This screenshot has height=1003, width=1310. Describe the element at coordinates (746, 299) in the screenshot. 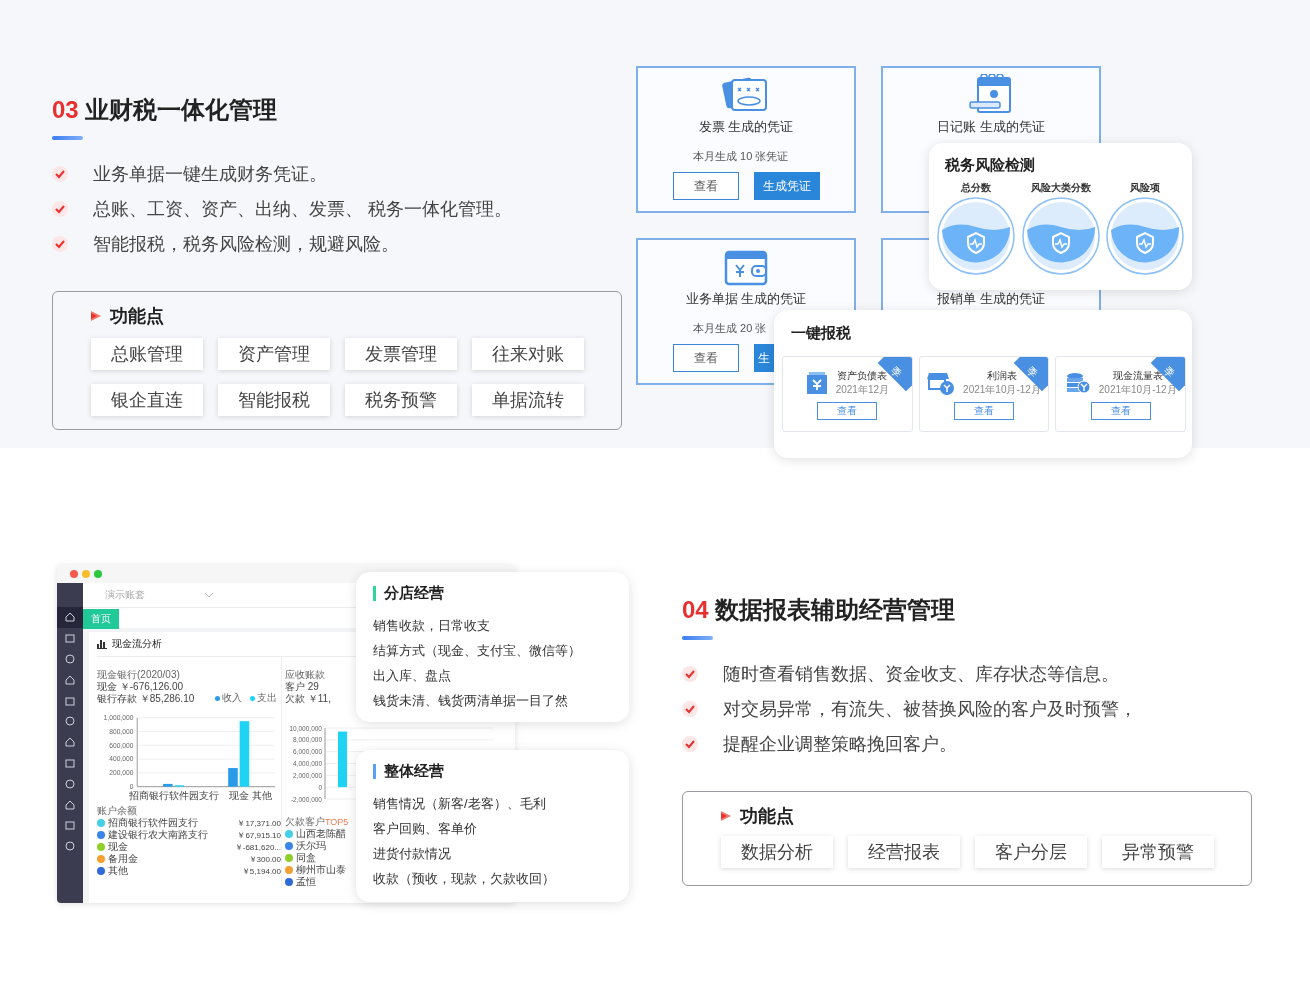

I see `card-title: 业务单据 生成的凭证` at that location.